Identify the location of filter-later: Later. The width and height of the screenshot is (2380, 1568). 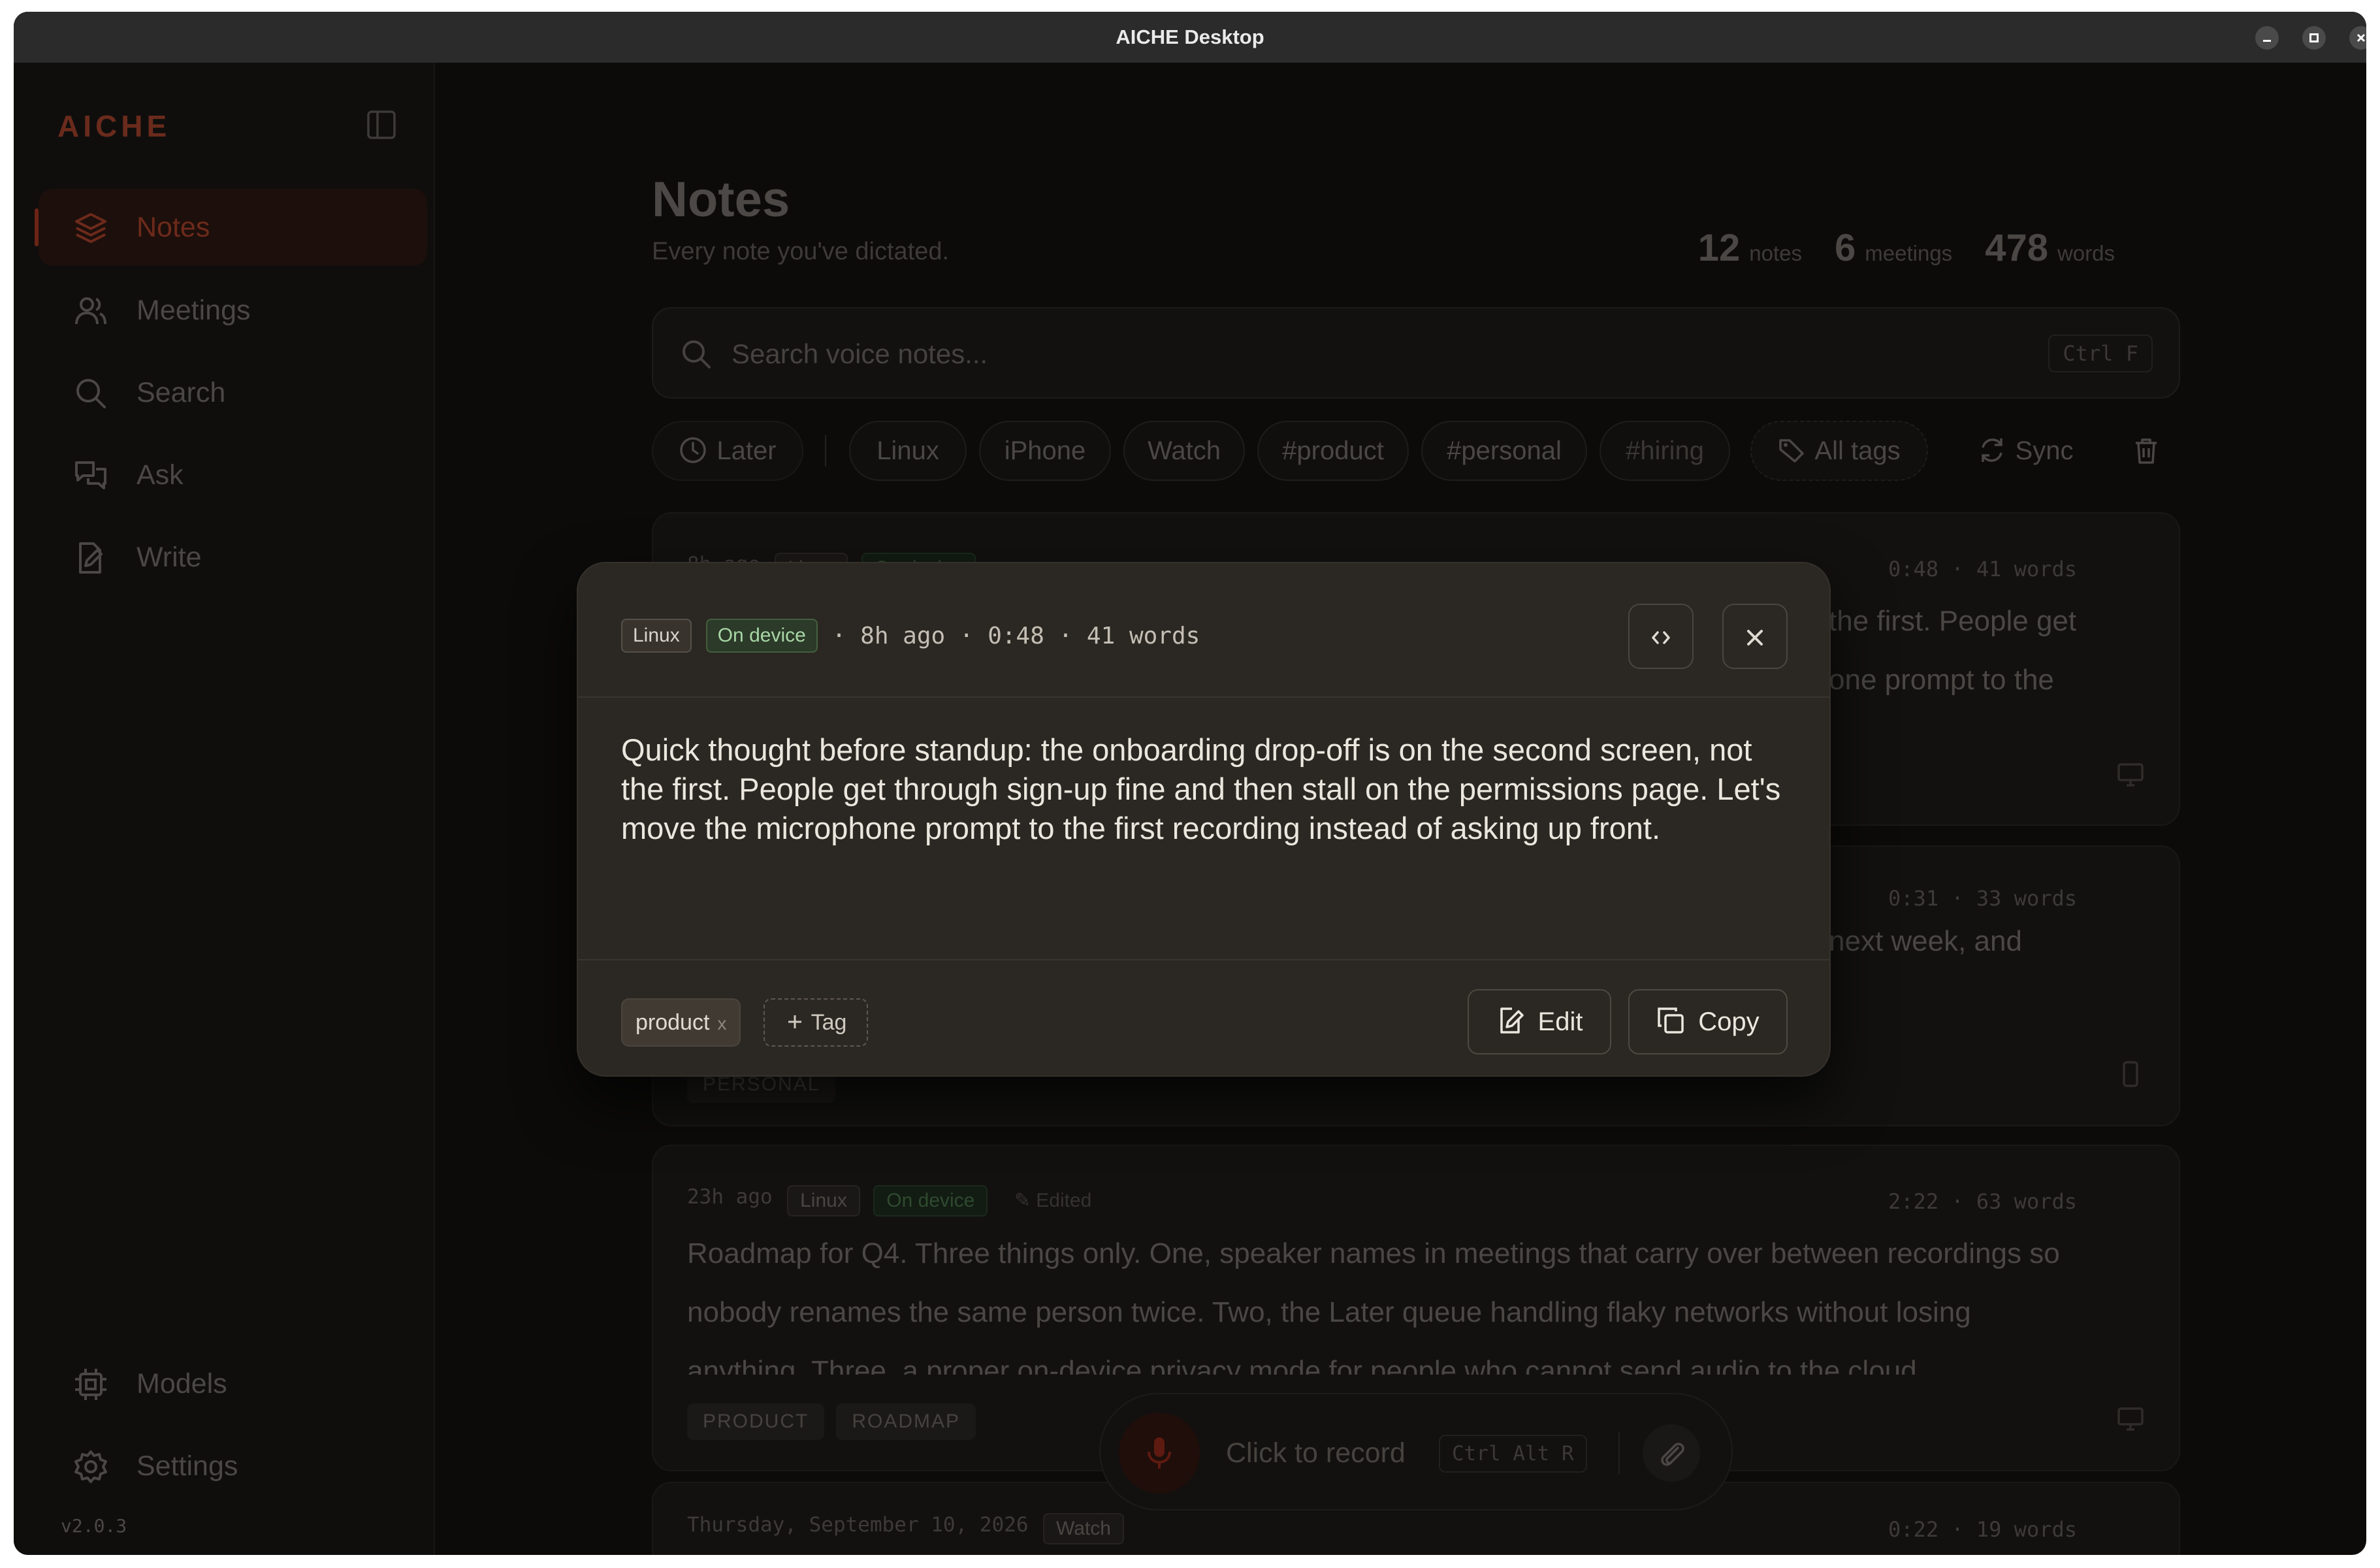
(727, 451).